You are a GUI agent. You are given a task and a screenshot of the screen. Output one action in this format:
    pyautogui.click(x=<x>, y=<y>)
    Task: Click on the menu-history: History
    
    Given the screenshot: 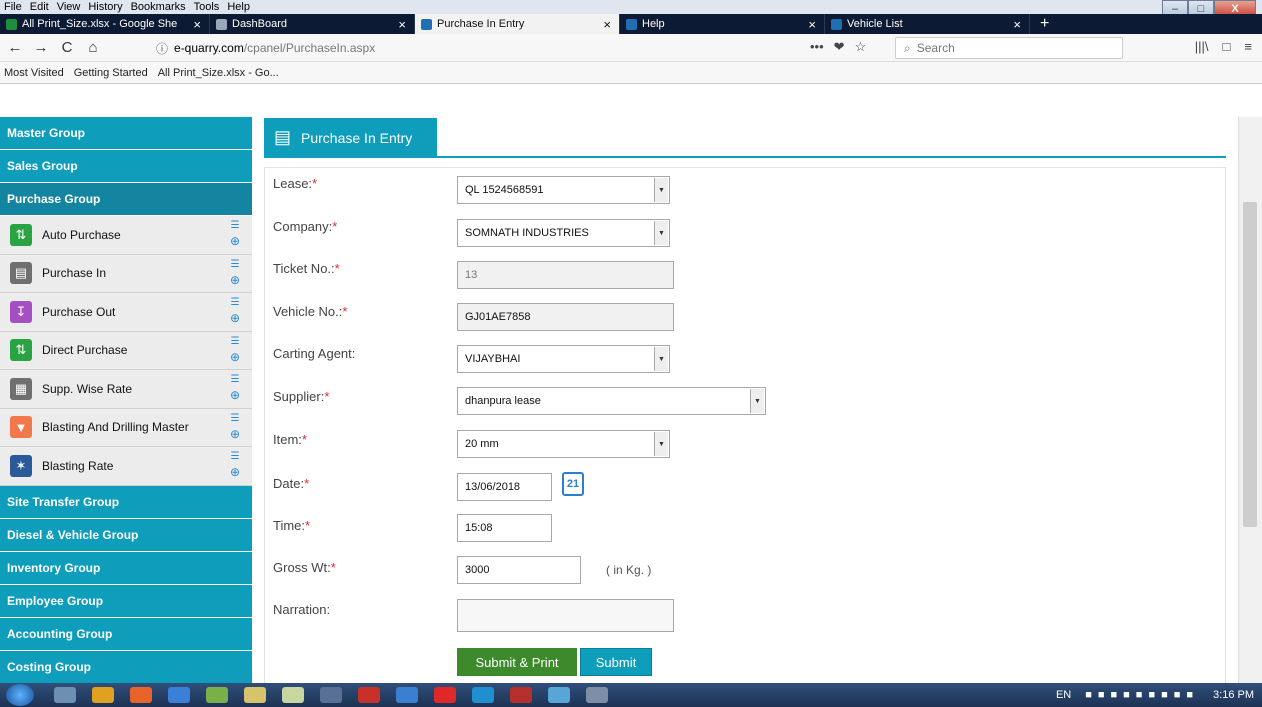 What is the action you would take?
    pyautogui.click(x=105, y=7)
    